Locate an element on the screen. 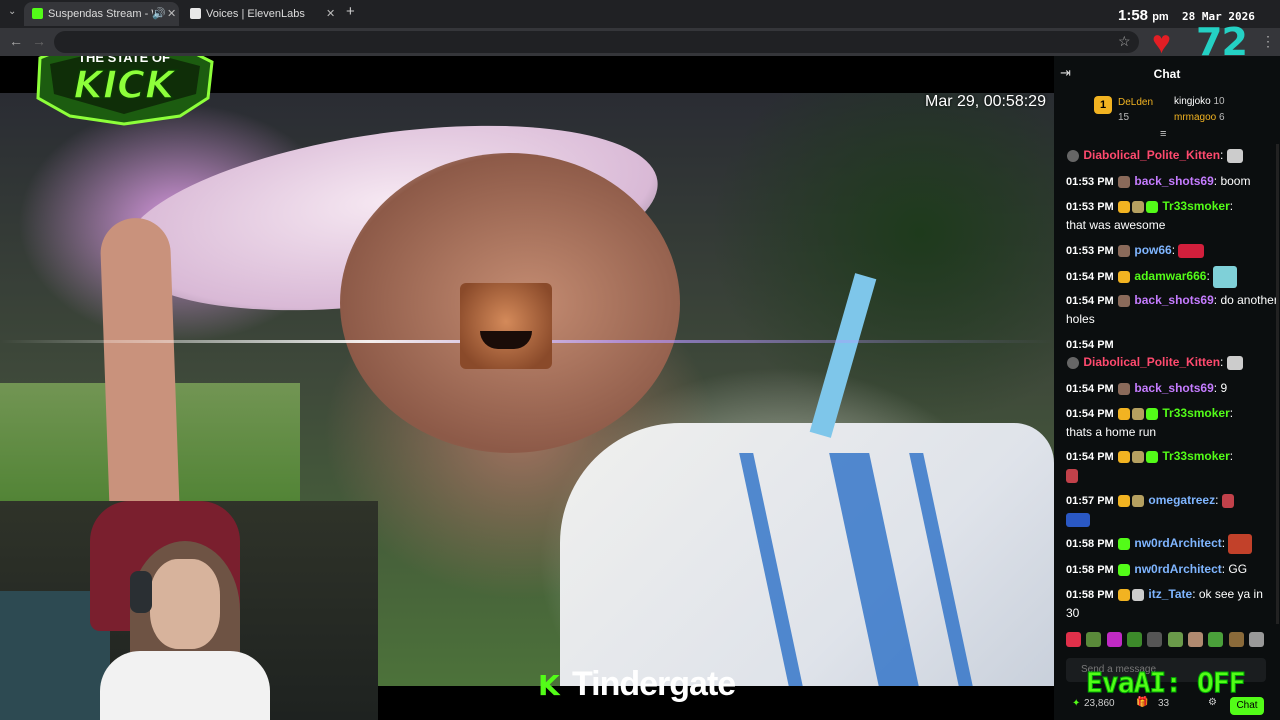 This screenshot has width=1280, height=720. chat-message: 01:58 PM nw0rdArchitect: is located at coordinates (1172, 544).